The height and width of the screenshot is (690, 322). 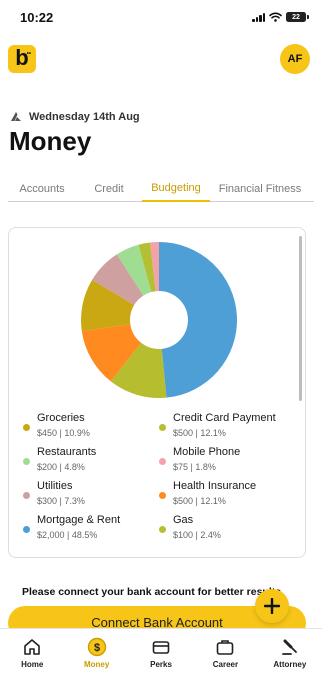 I want to click on nav-perks: Perks, so click(x=161, y=659).